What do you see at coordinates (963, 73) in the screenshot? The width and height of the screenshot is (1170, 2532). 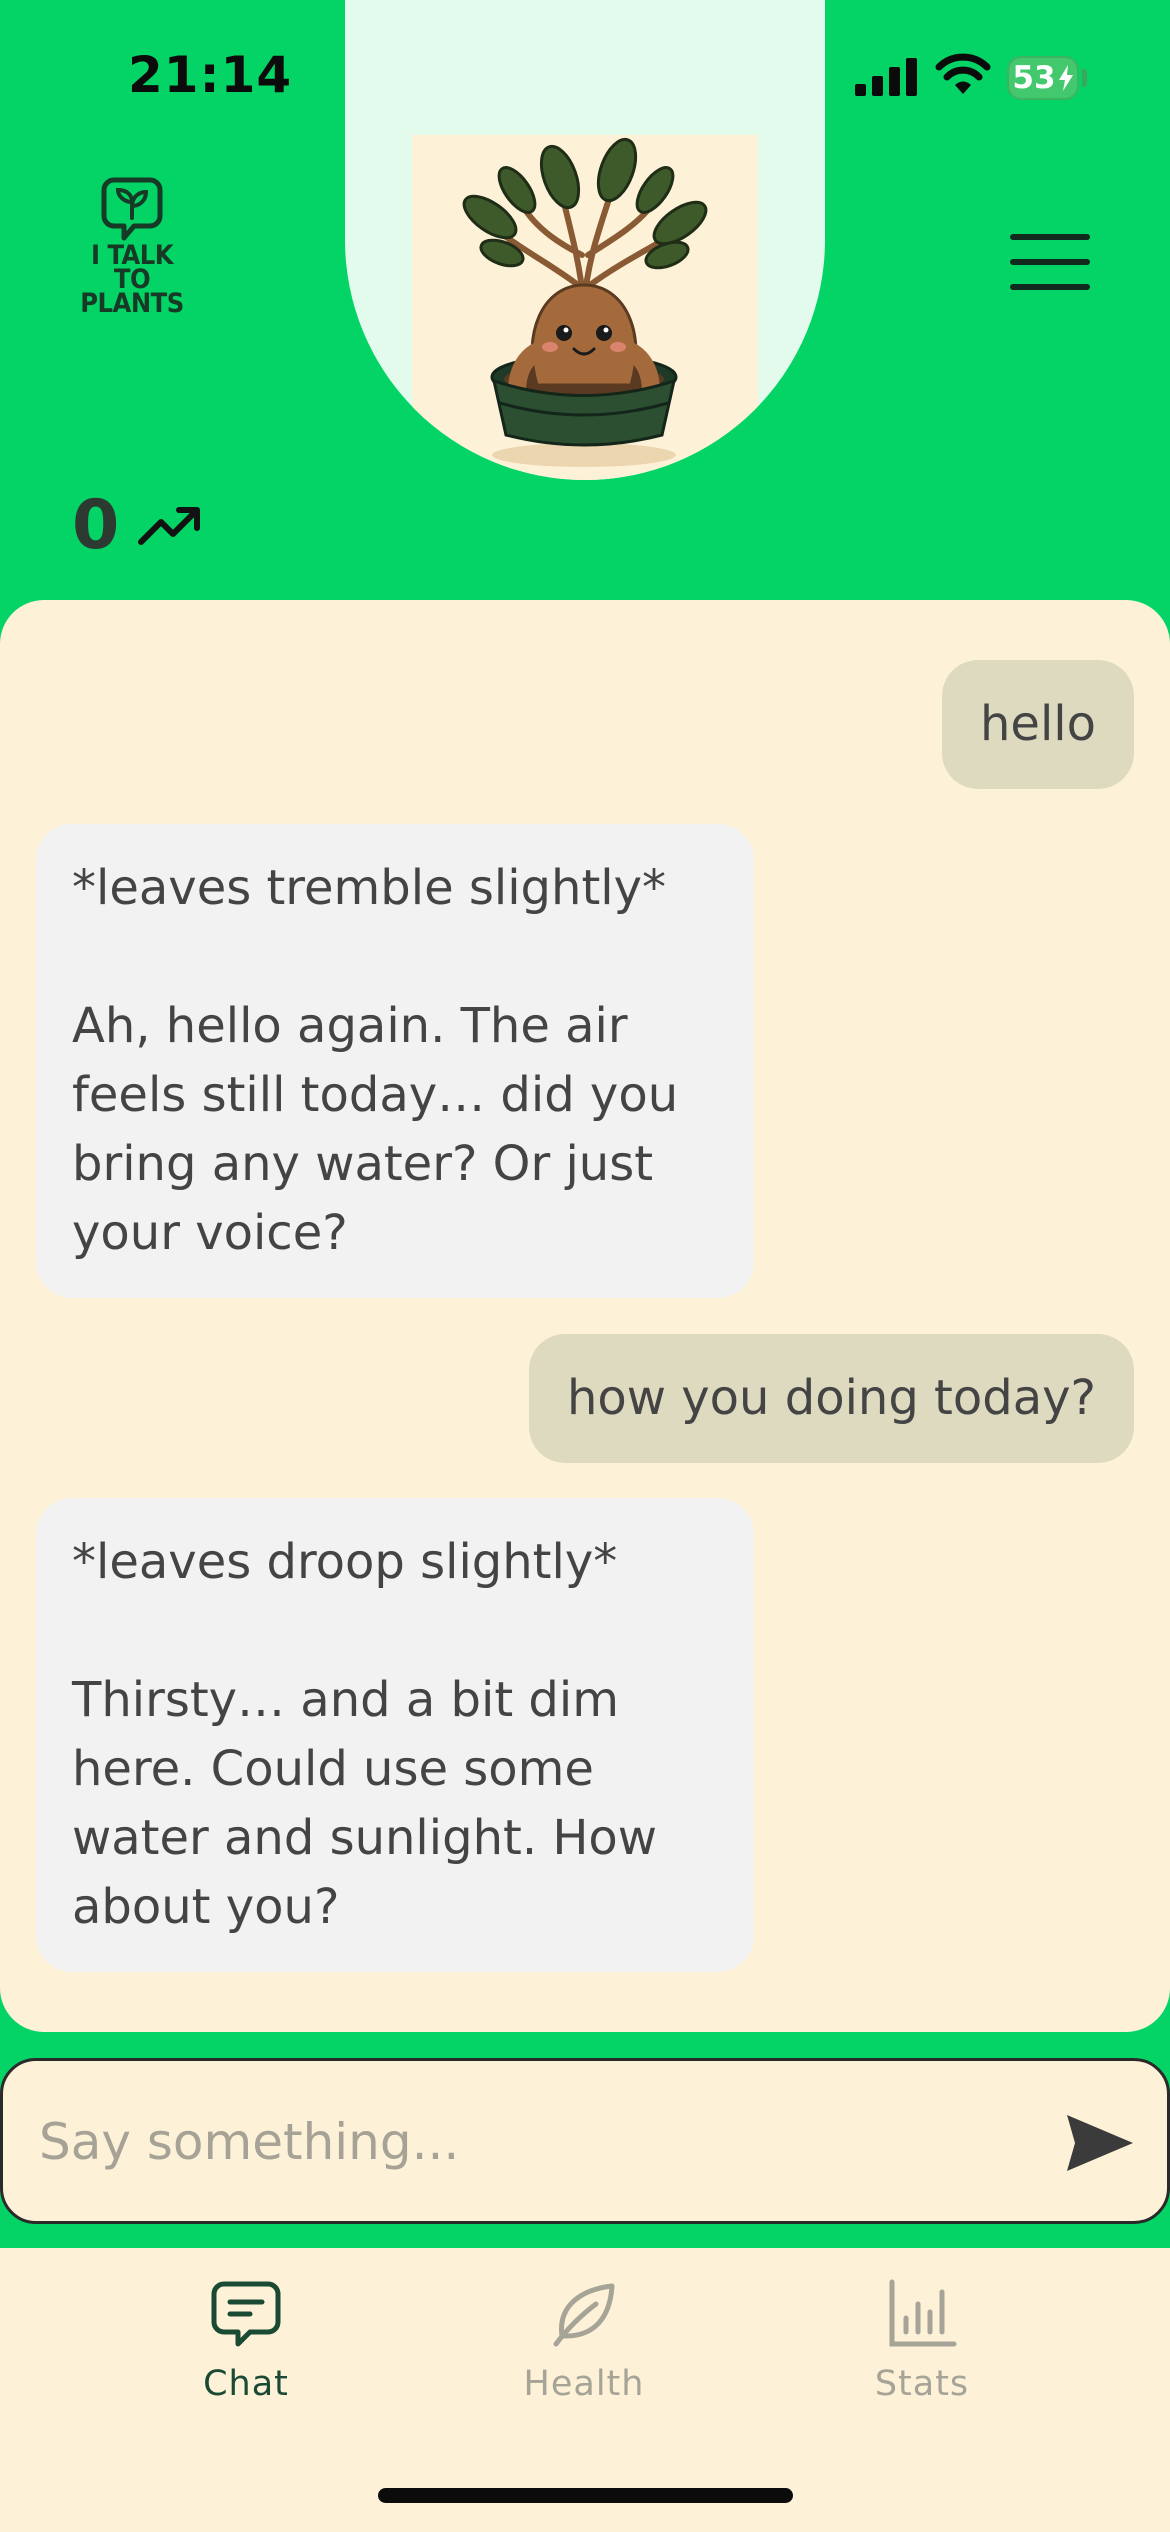 I see `wifi-icon` at bounding box center [963, 73].